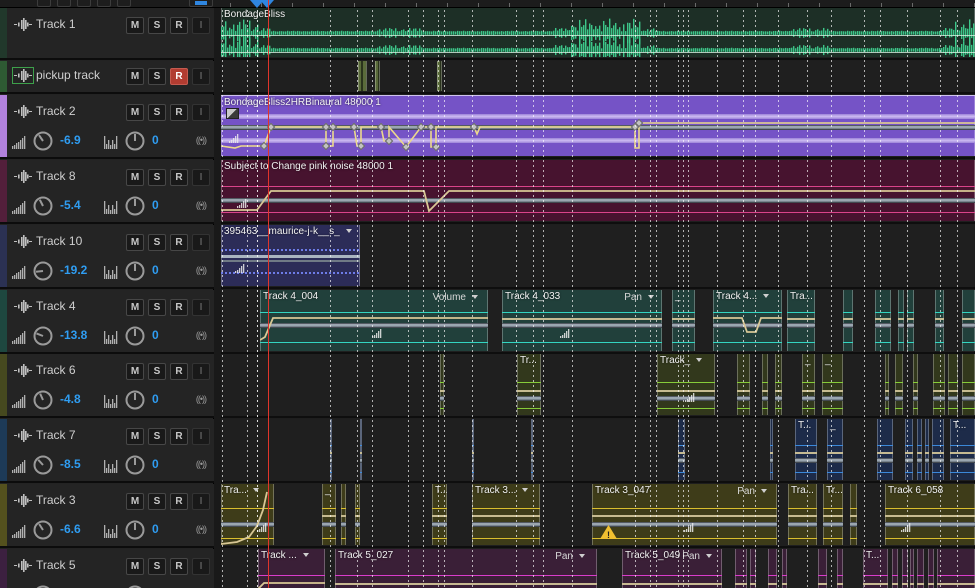 The height and width of the screenshot is (588, 975). Describe the element at coordinates (107, 34) in the screenshot. I see `track-header-track-1: Track 1 MSRI` at that location.